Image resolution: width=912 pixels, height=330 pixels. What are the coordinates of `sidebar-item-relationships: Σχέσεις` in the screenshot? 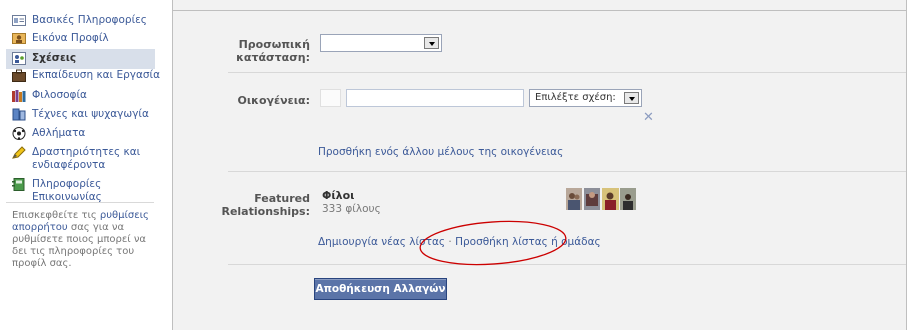 It's located at (80, 59).